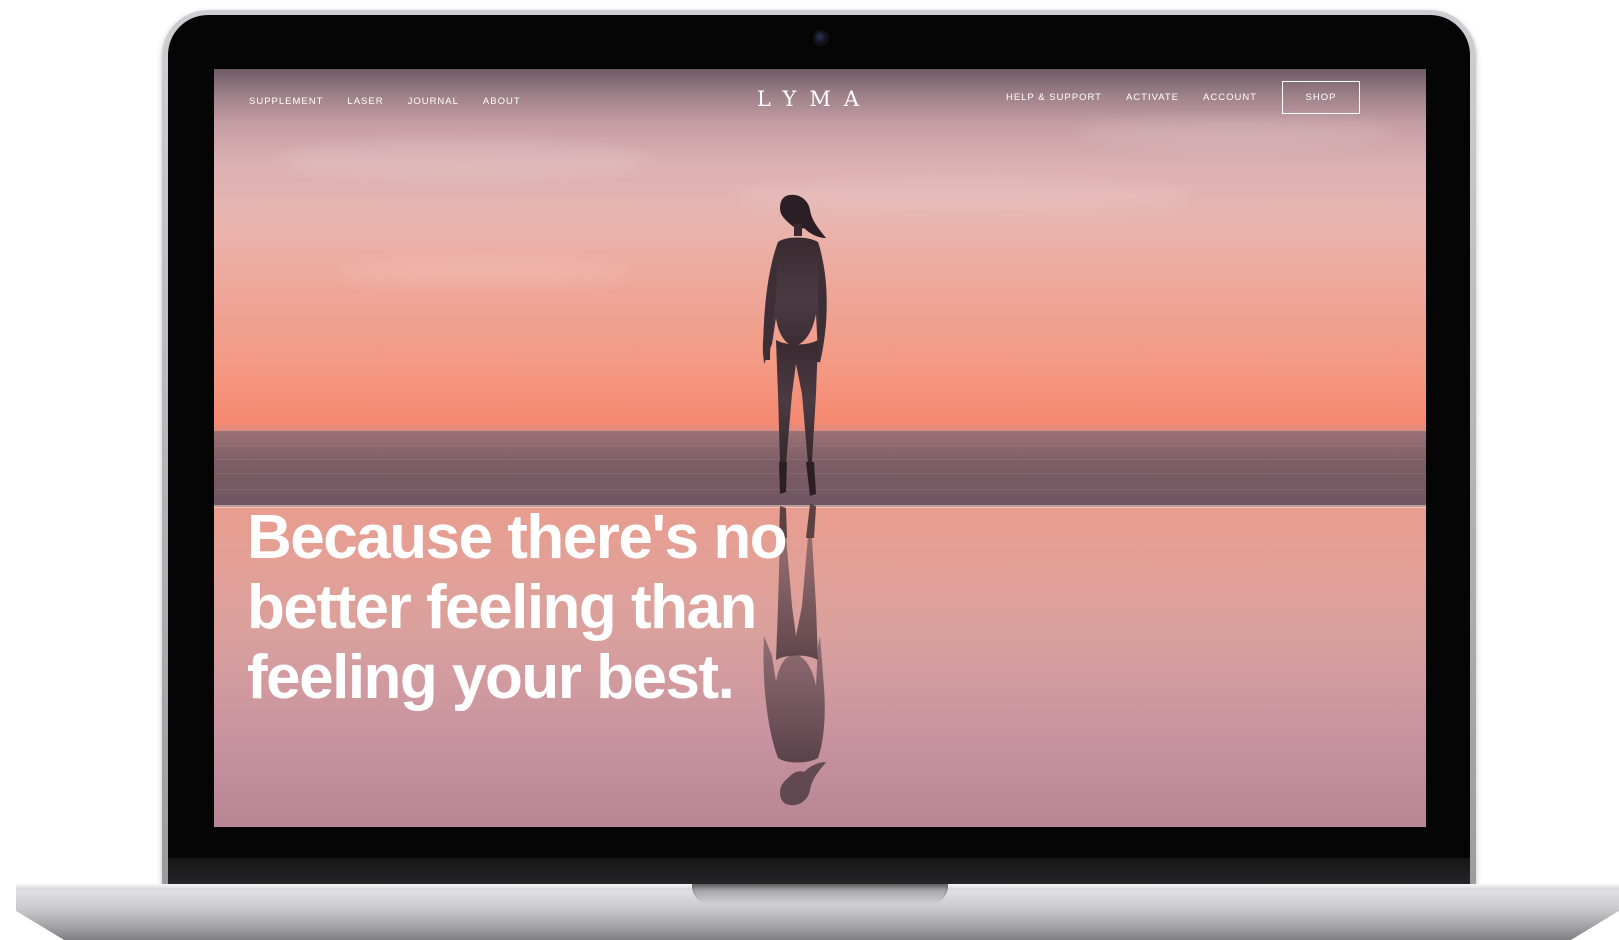  Describe the element at coordinates (820, 894) in the screenshot. I see `lid-opening-notch` at that location.